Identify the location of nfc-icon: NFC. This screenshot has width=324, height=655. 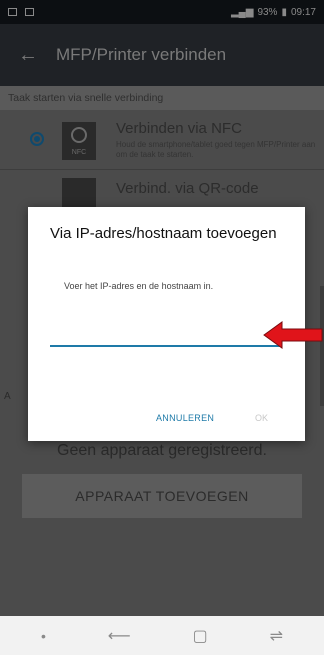
(79, 141).